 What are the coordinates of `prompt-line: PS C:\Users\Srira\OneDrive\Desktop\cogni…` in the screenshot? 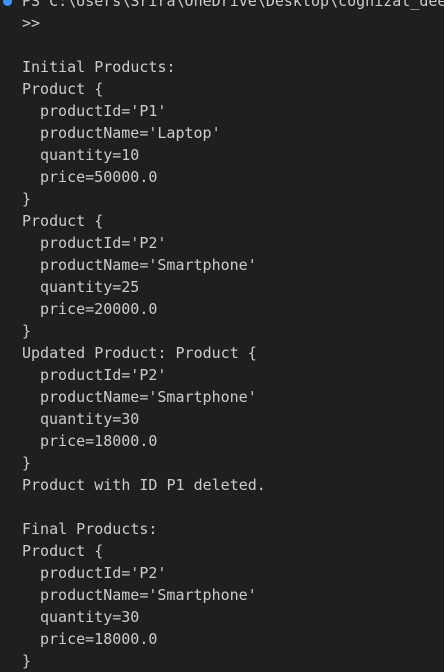 It's located at (233, 5).